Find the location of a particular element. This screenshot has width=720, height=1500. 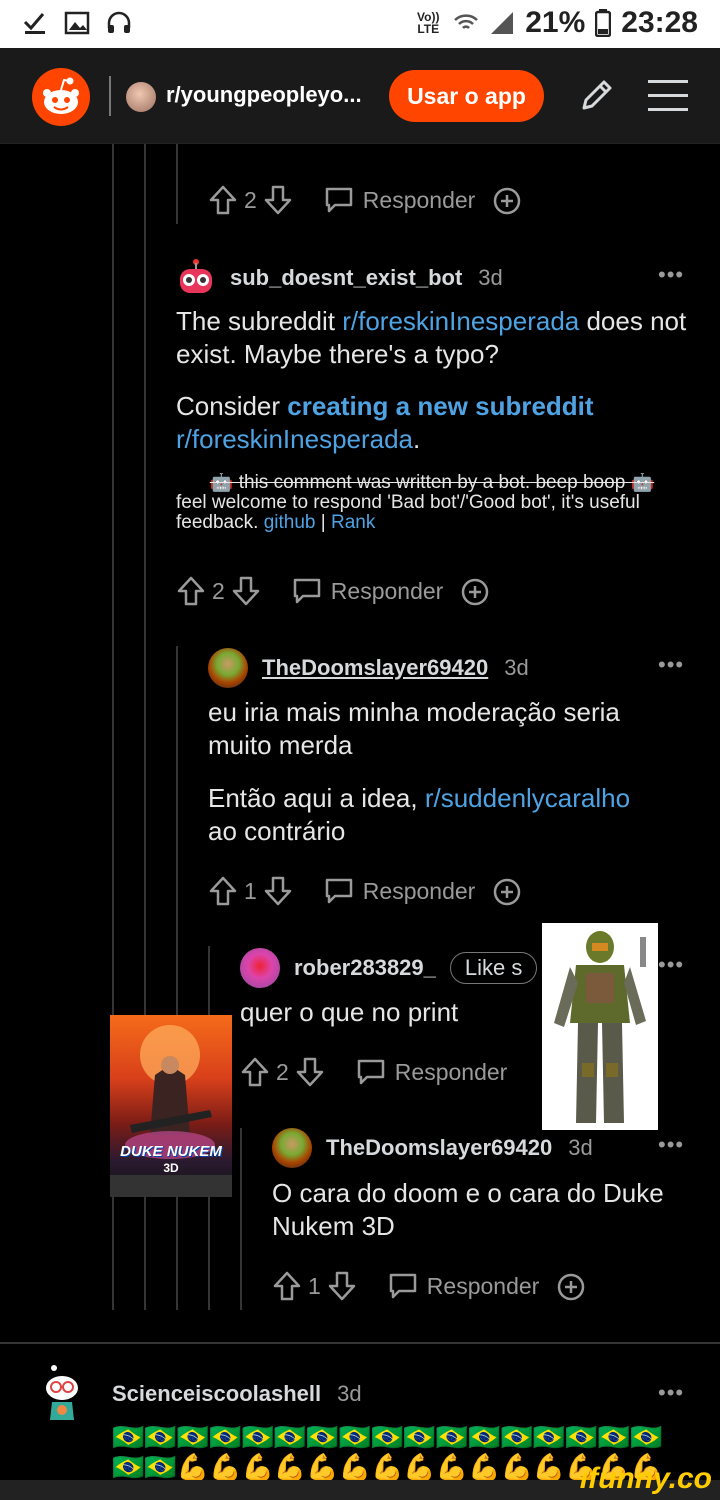

duke-nukem-poster-image: DUKE NUKEM 3D is located at coordinates (171, 1106).